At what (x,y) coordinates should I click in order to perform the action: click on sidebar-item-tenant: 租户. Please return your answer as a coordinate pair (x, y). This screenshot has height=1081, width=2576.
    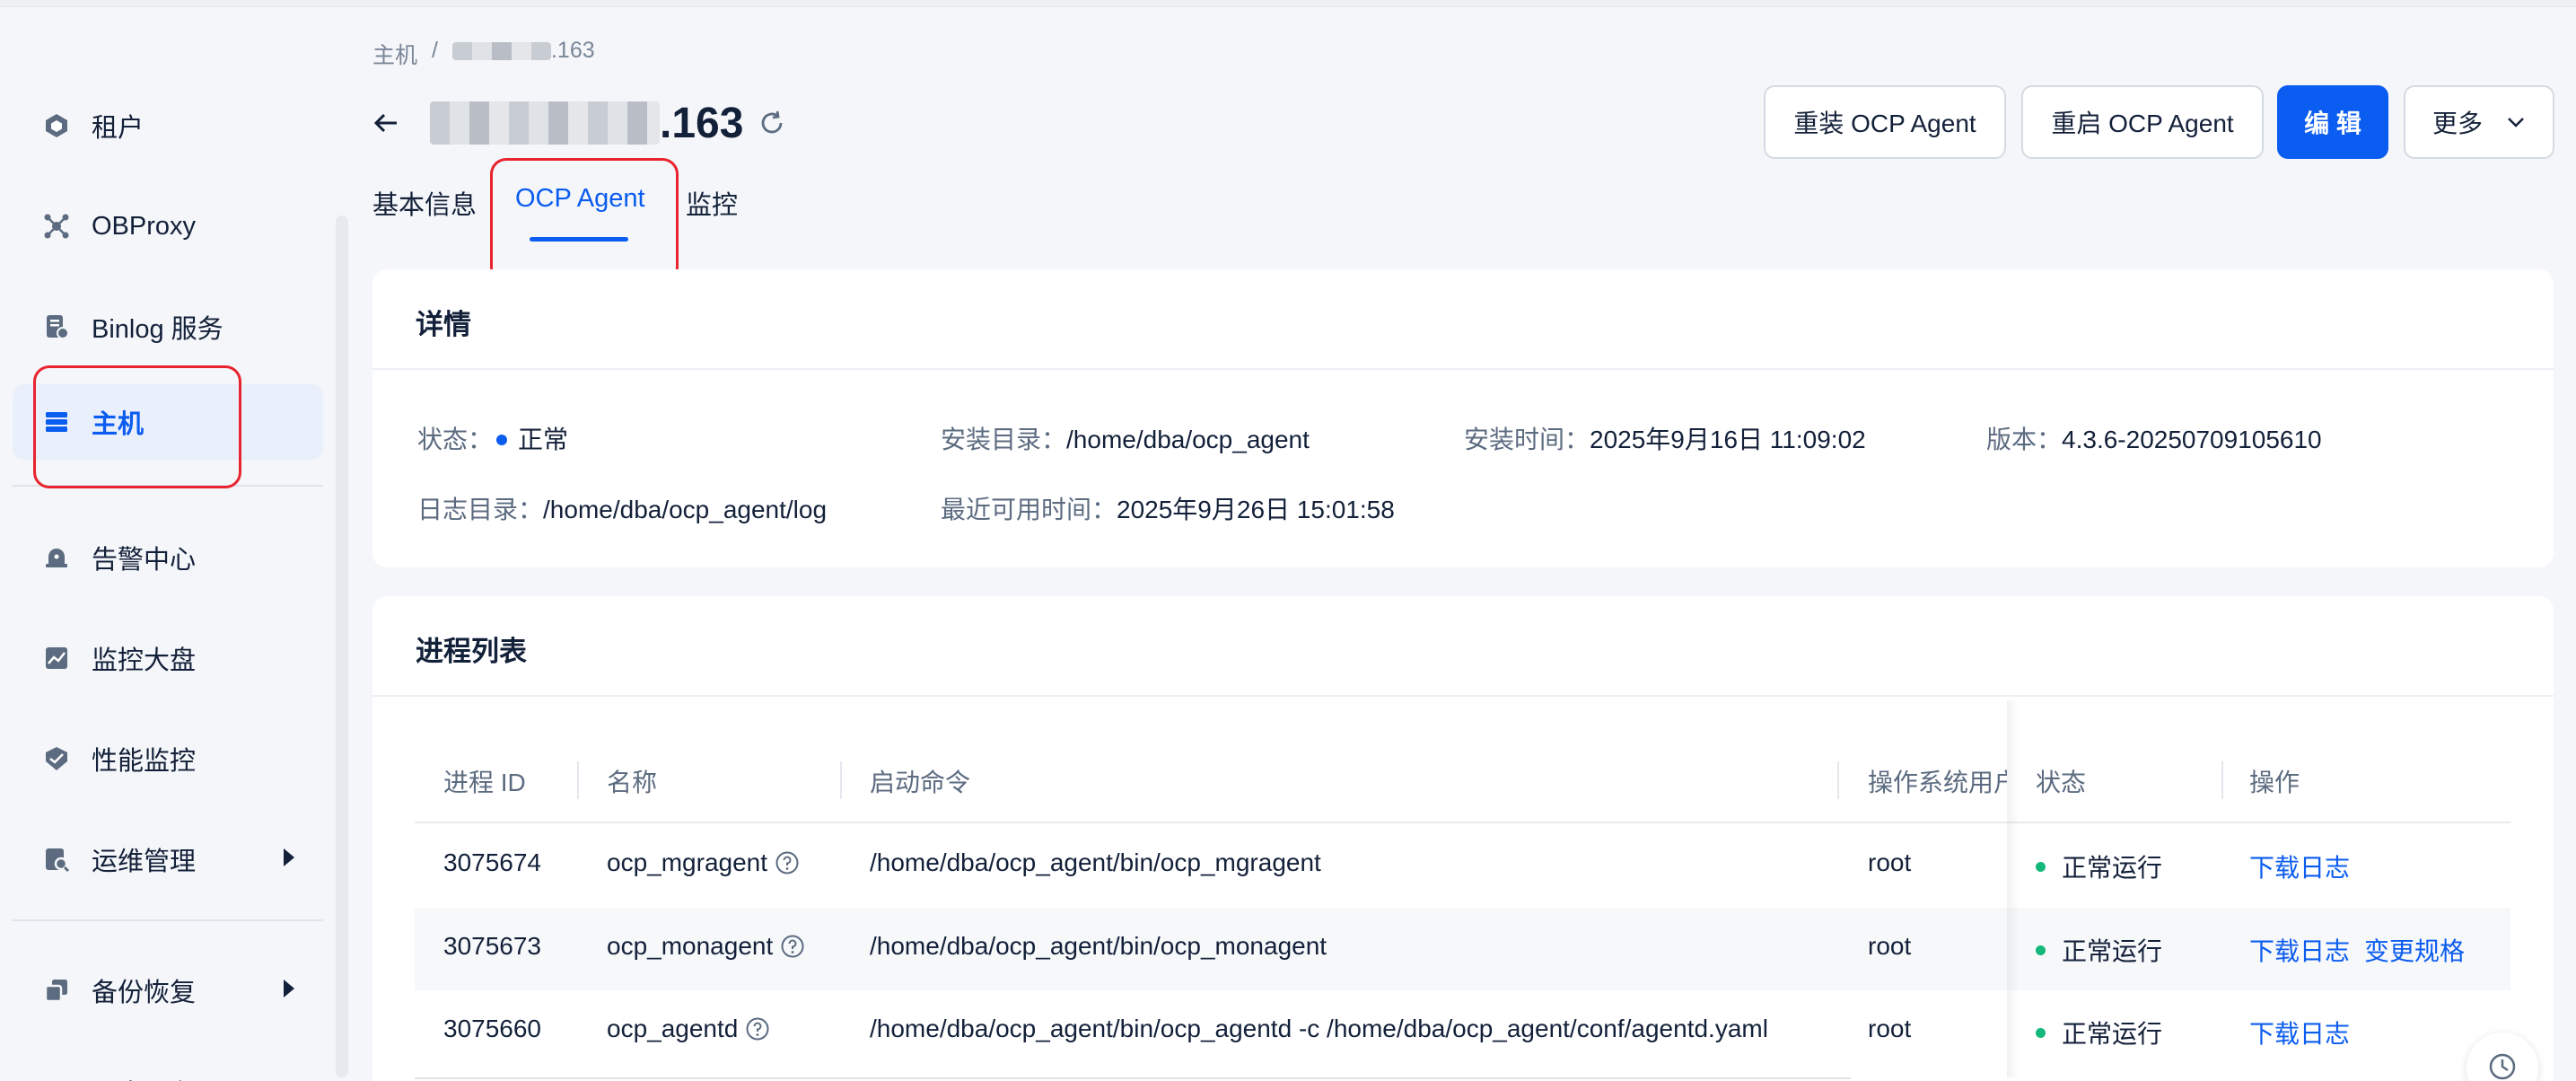
    Looking at the image, I should click on (168, 125).